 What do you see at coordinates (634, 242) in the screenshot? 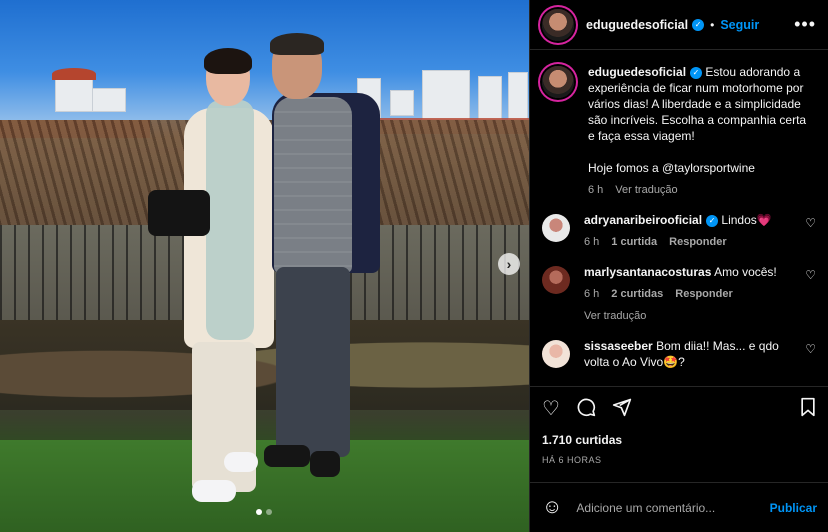
I see `comment-likes: 1 curtida` at bounding box center [634, 242].